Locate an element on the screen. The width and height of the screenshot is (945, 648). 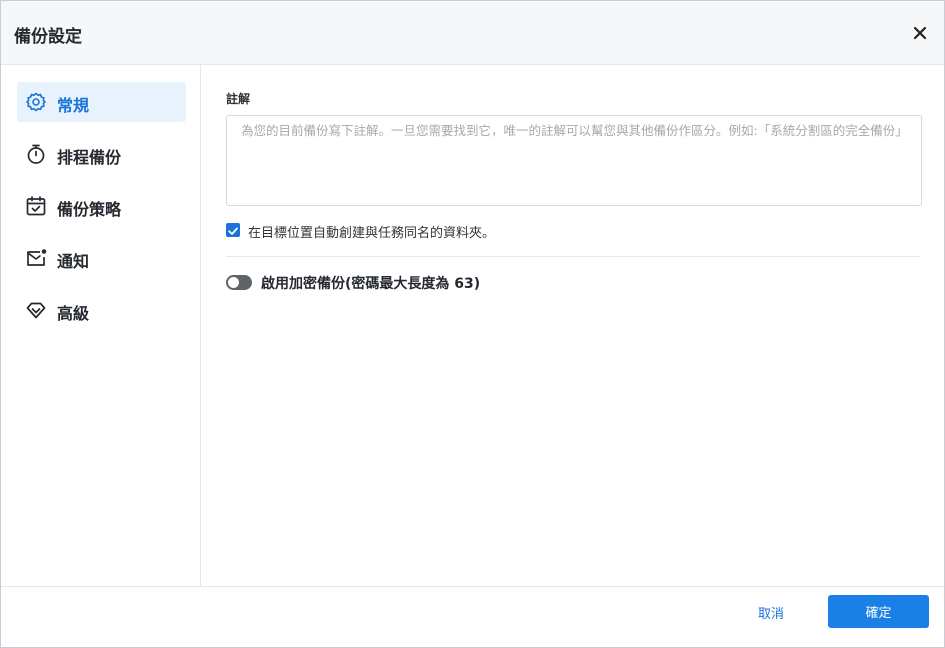
dialog-header: 備份設定 is located at coordinates (472, 33).